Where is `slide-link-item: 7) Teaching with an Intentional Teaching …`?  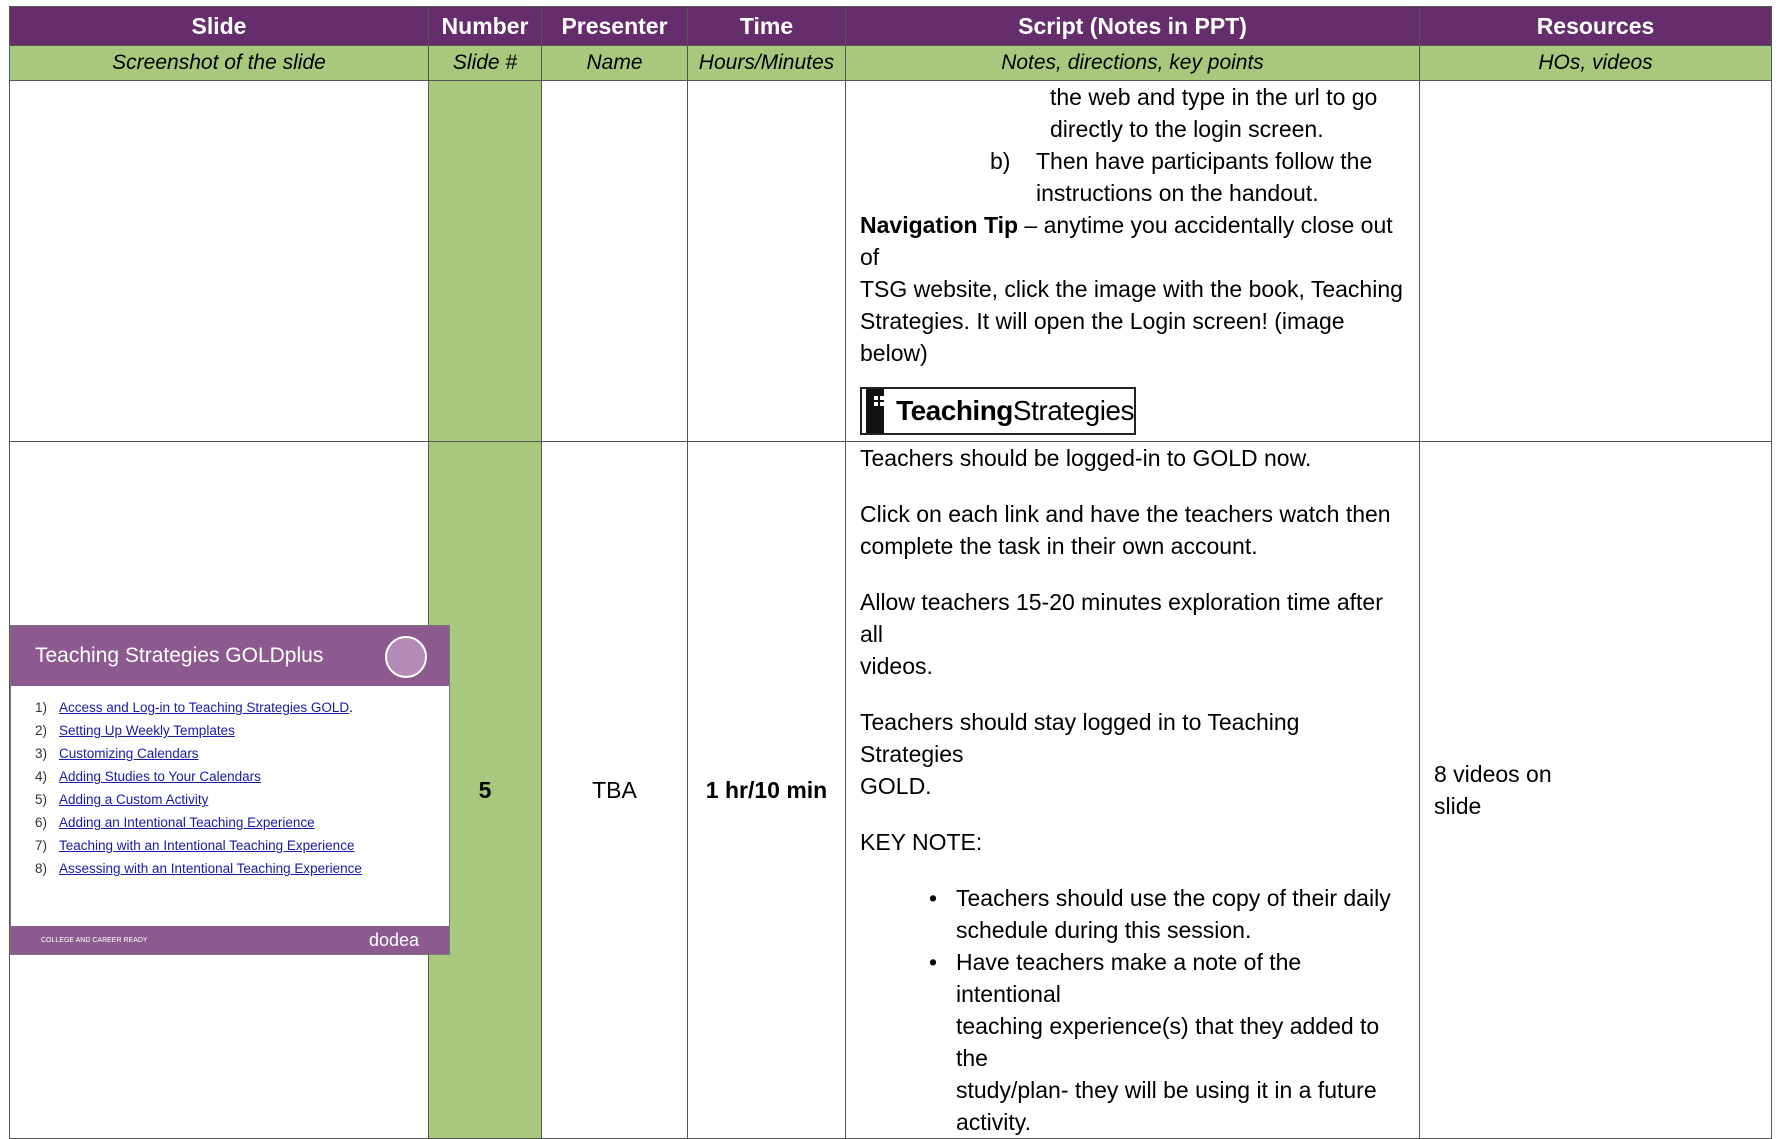
slide-link-item: 7) Teaching with an Intentional Teaching … is located at coordinates (242, 845).